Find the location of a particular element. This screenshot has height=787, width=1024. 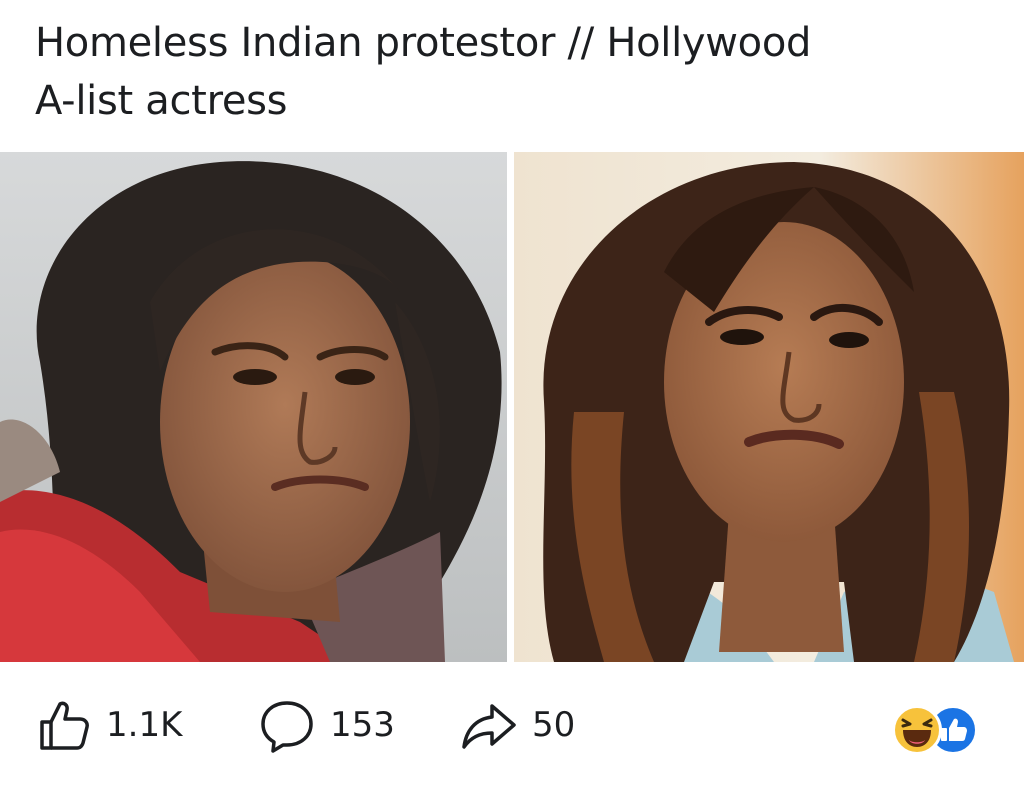

caption-line-1: Homeless Indian protestor // Hollywood is located at coordinates (423, 43).